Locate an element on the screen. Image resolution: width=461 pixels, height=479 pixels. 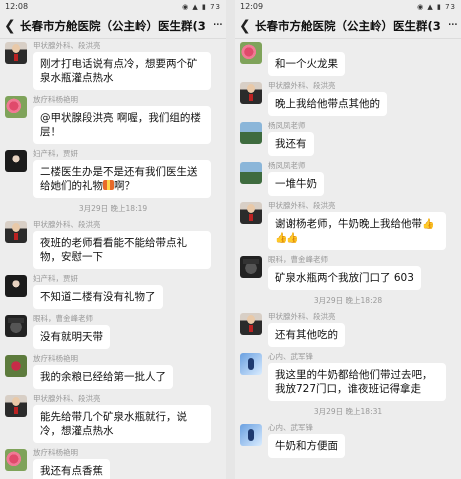
message-bubble: 刚才打电话说有点冷，想要两个矿泉水瓶灌点热水 is located at coordinates (122, 71).